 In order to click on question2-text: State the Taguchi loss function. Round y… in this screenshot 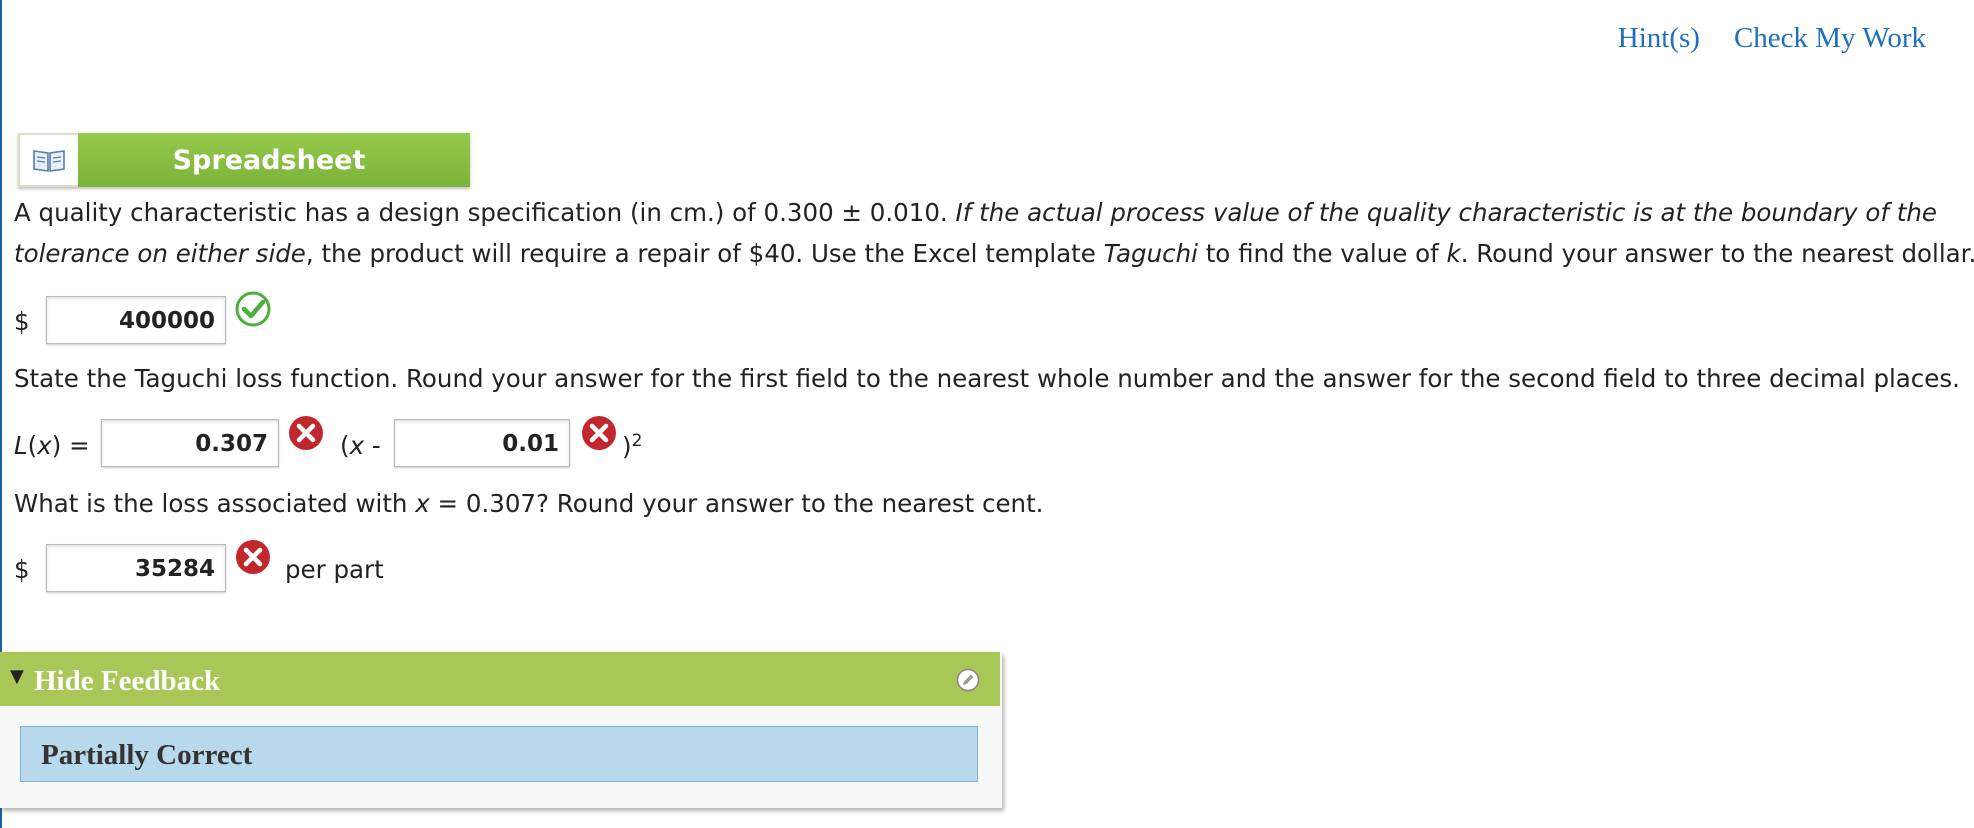, I will do `click(987, 378)`.